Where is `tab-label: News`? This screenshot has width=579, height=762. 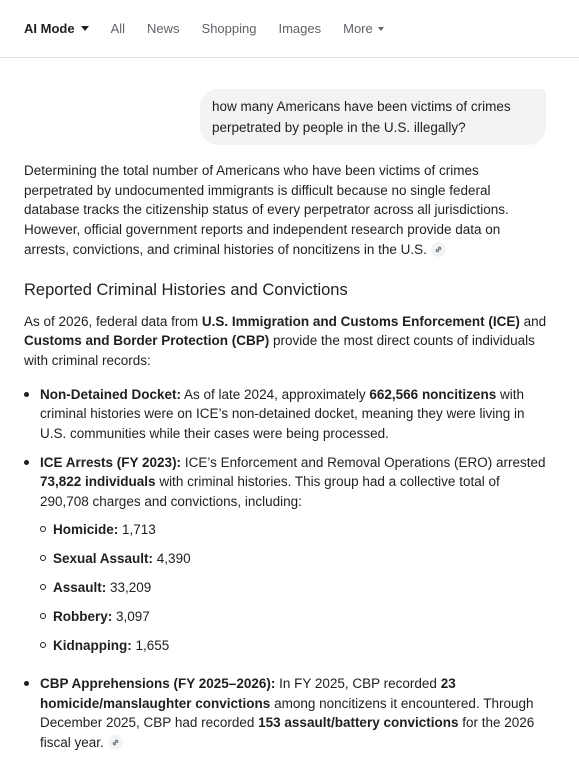 tab-label: News is located at coordinates (163, 28).